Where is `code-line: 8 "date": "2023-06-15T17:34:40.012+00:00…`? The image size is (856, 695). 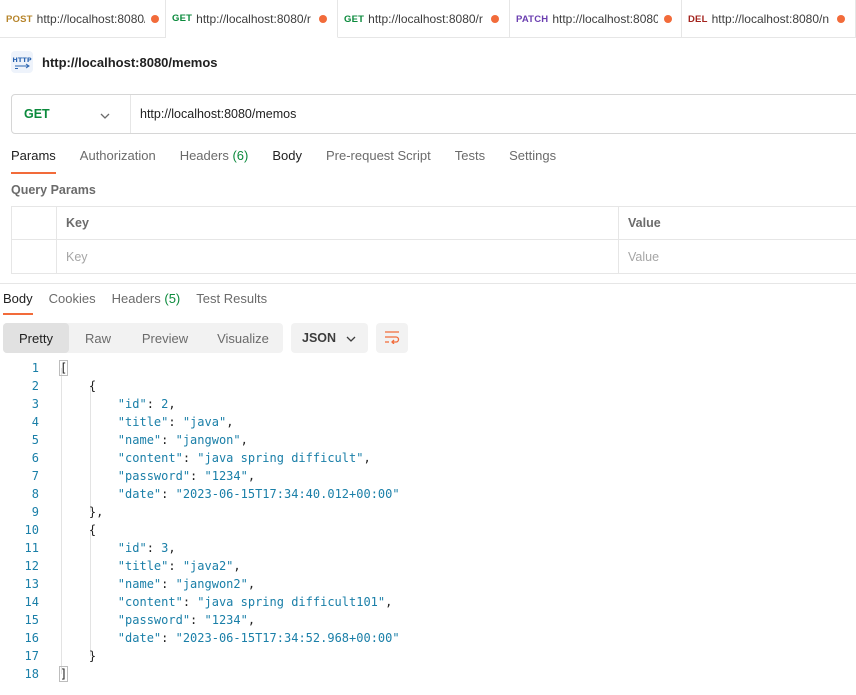 code-line: 8 "date": "2023-06-15T17:34:40.012+00:00… is located at coordinates (428, 494).